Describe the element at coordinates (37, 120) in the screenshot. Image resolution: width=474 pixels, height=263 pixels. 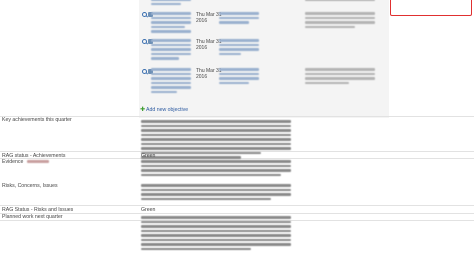
I see `key-achievements-label: Key achievements this quarter` at that location.